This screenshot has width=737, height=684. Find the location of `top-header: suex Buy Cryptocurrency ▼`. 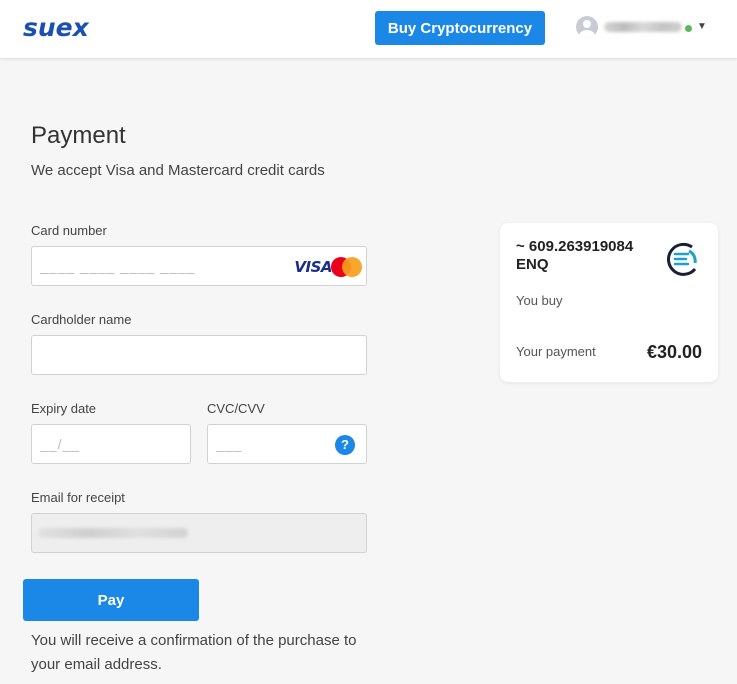

top-header: suex Buy Cryptocurrency ▼ is located at coordinates (368, 29).